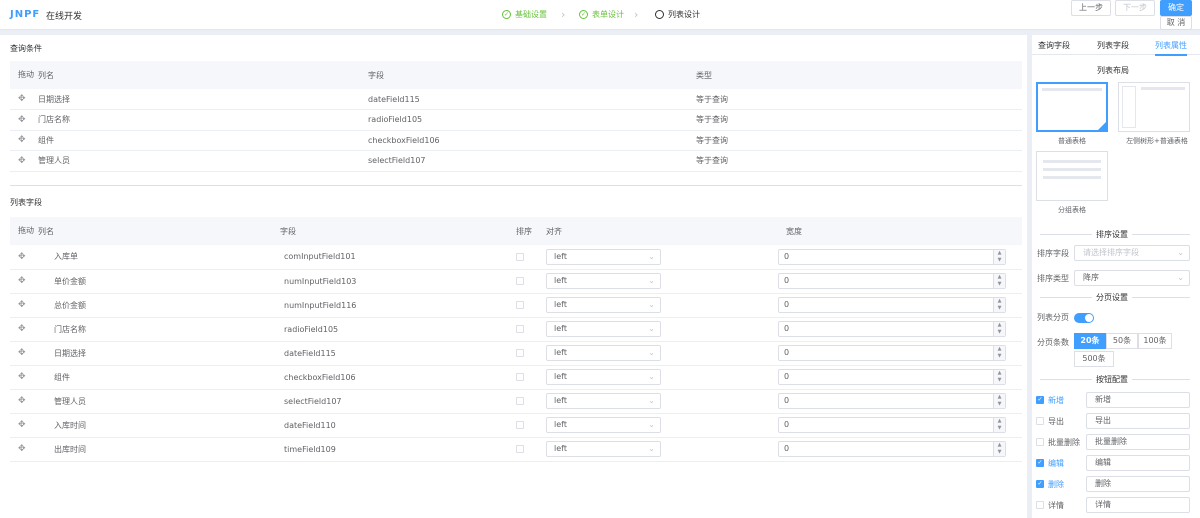  Describe the element at coordinates (1072, 107) in the screenshot. I see `layout-normal-option` at that location.